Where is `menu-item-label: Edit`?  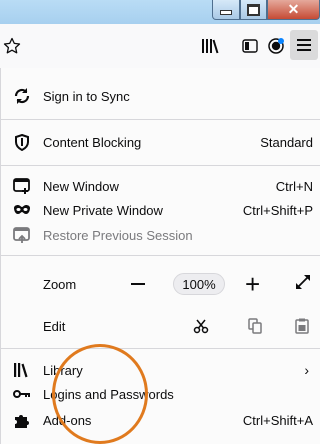 menu-item-label: Edit is located at coordinates (54, 326).